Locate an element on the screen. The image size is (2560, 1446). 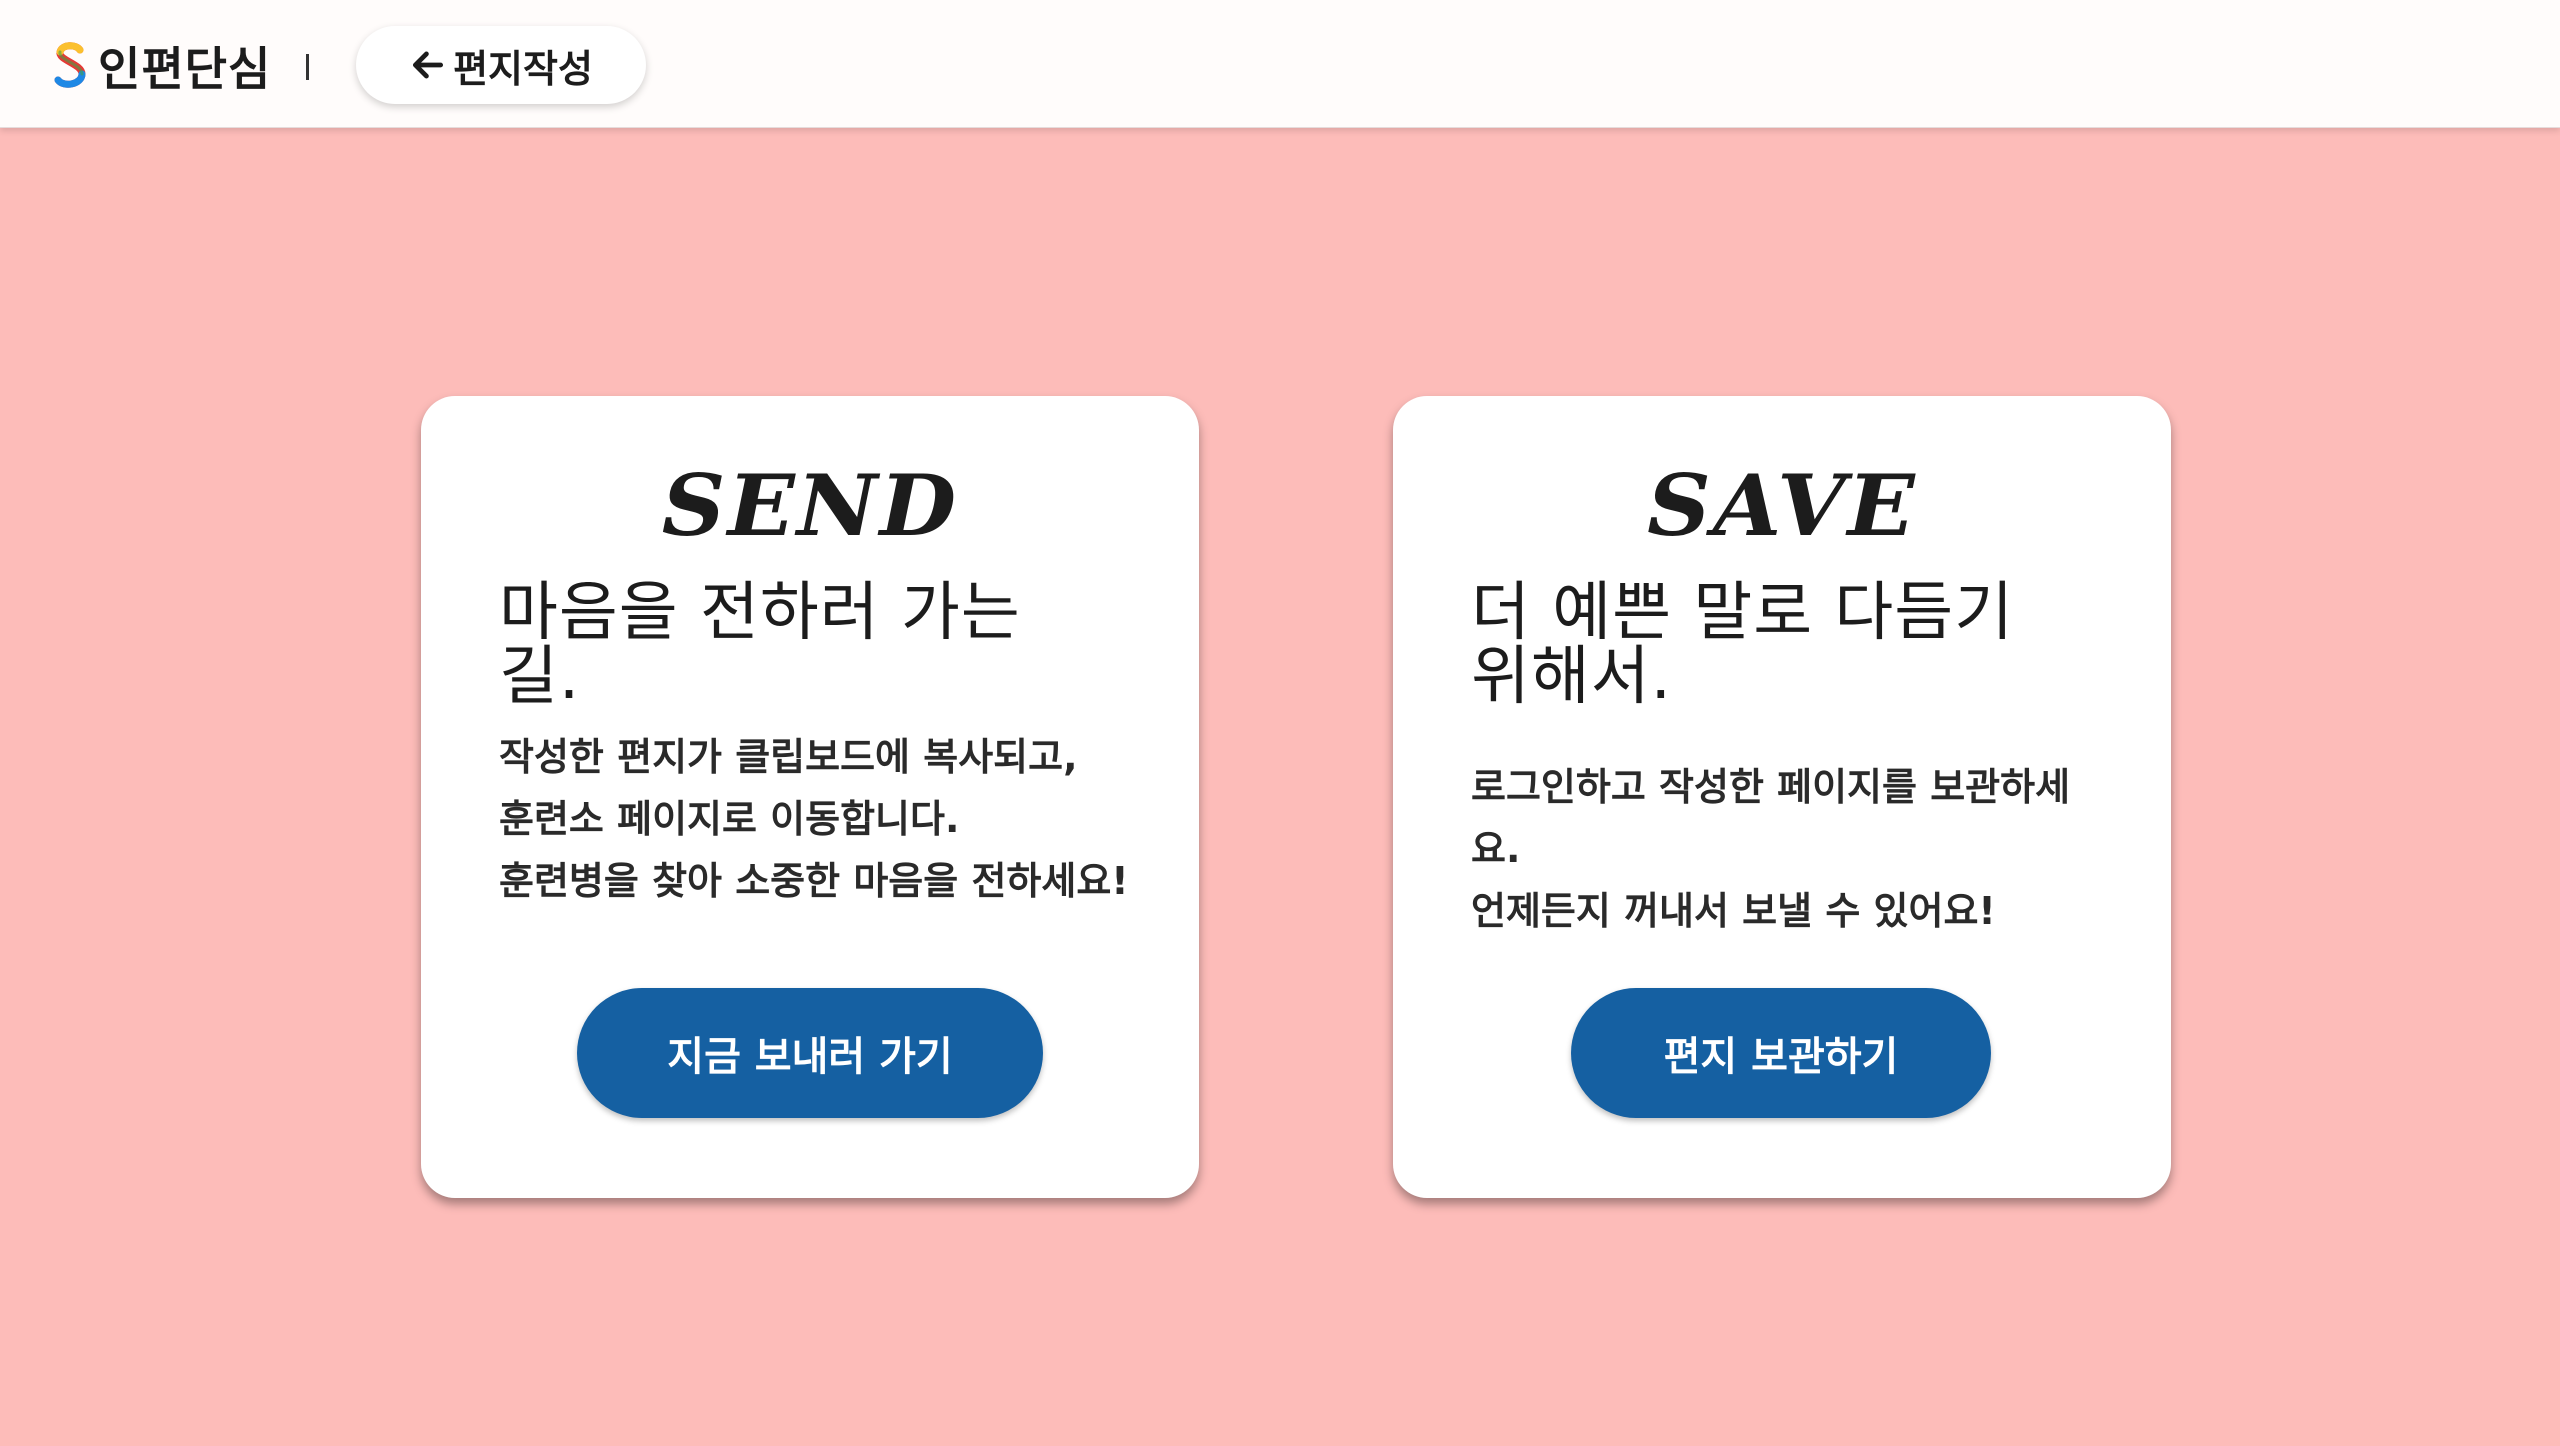
arrow-left-icon is located at coordinates (428, 65).